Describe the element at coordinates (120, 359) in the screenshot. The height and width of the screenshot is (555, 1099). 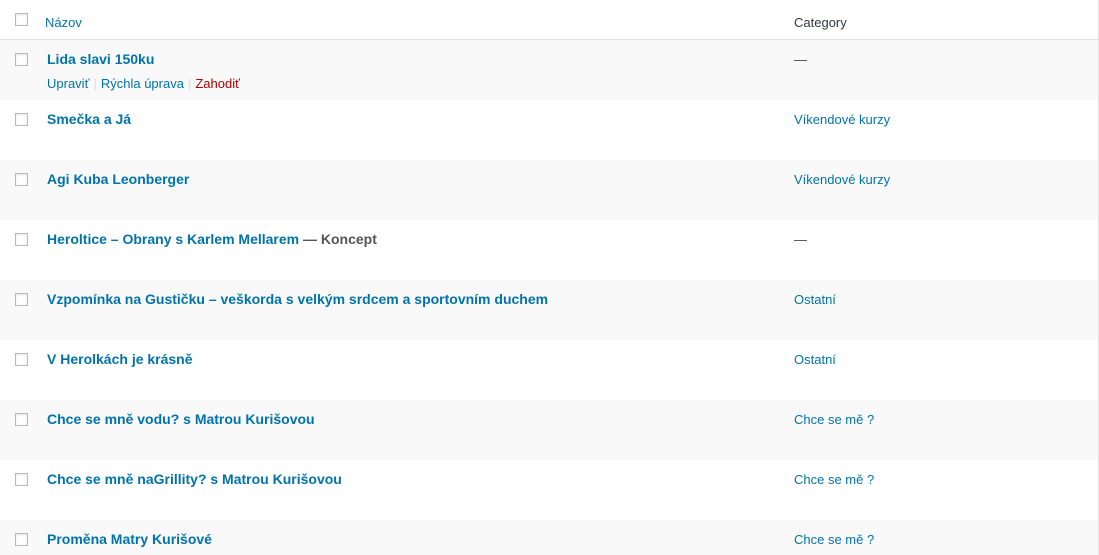
I see `post-title-link: V Herolkách je krásně` at that location.